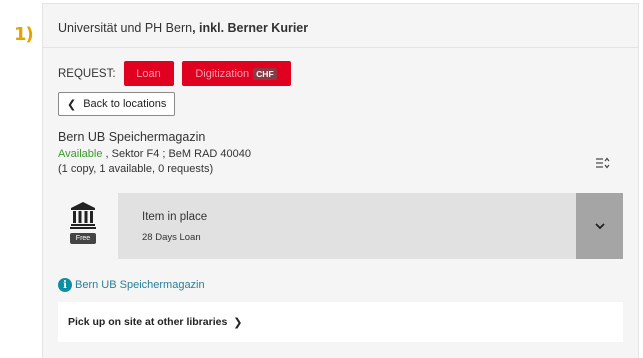 This screenshot has height=358, width=643. What do you see at coordinates (140, 285) in the screenshot?
I see `location-info-link: Bern UB Speichermagazin` at bounding box center [140, 285].